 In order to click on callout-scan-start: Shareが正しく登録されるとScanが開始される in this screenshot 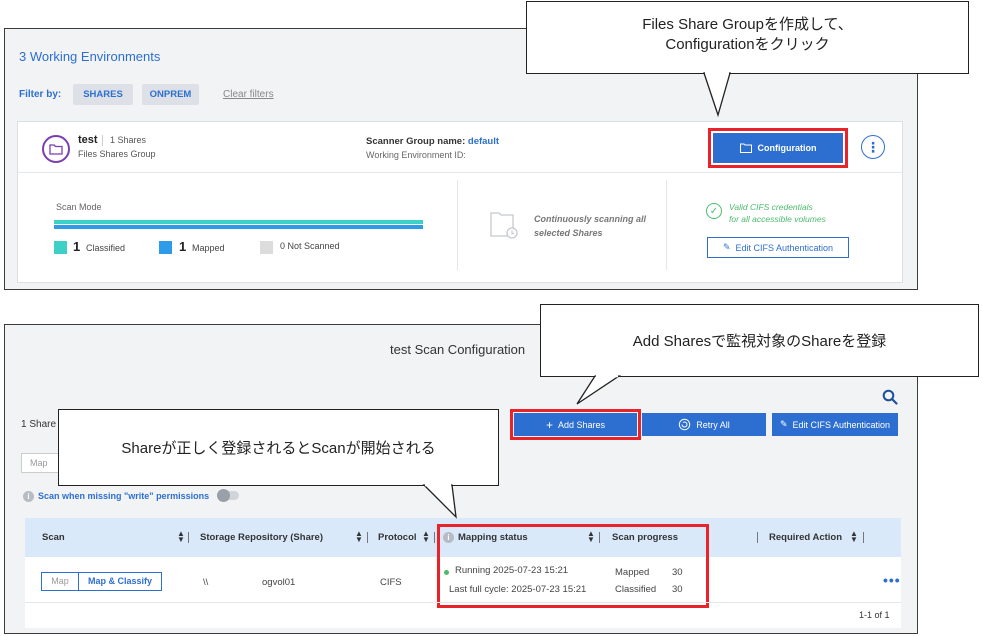, I will do `click(278, 447)`.